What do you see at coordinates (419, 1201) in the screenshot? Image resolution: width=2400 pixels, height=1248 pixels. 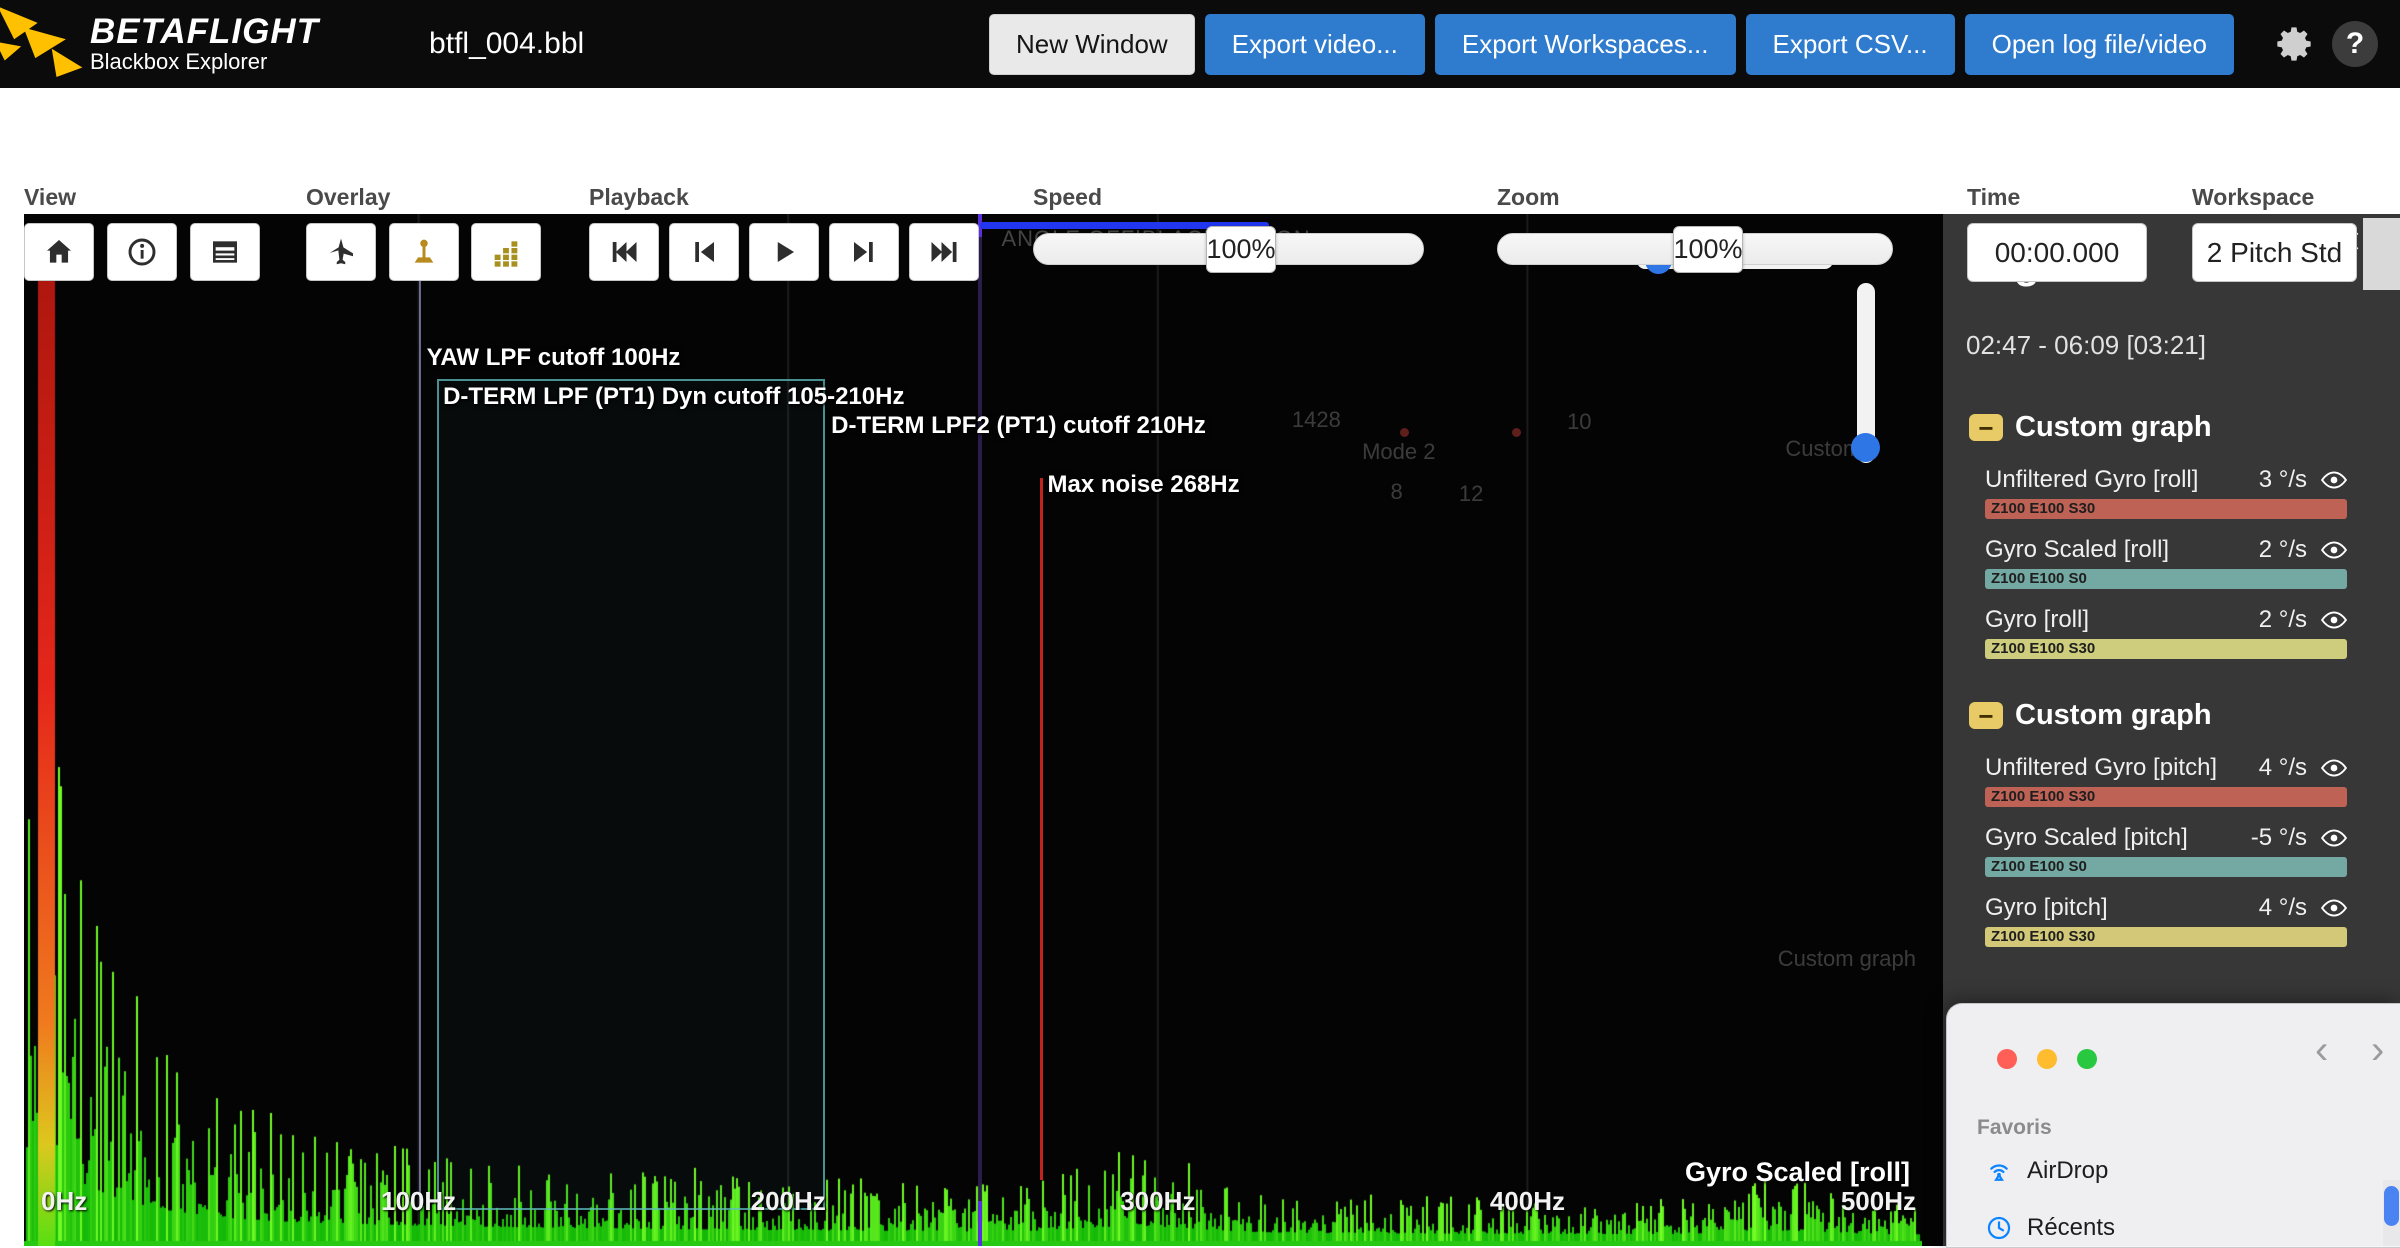 I see `frequency-axis-label: 100Hz` at bounding box center [419, 1201].